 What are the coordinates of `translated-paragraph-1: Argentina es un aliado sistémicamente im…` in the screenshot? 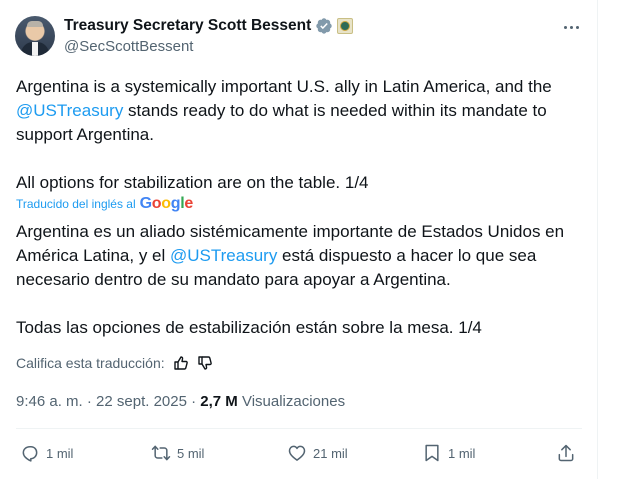 It's located at (303, 256).